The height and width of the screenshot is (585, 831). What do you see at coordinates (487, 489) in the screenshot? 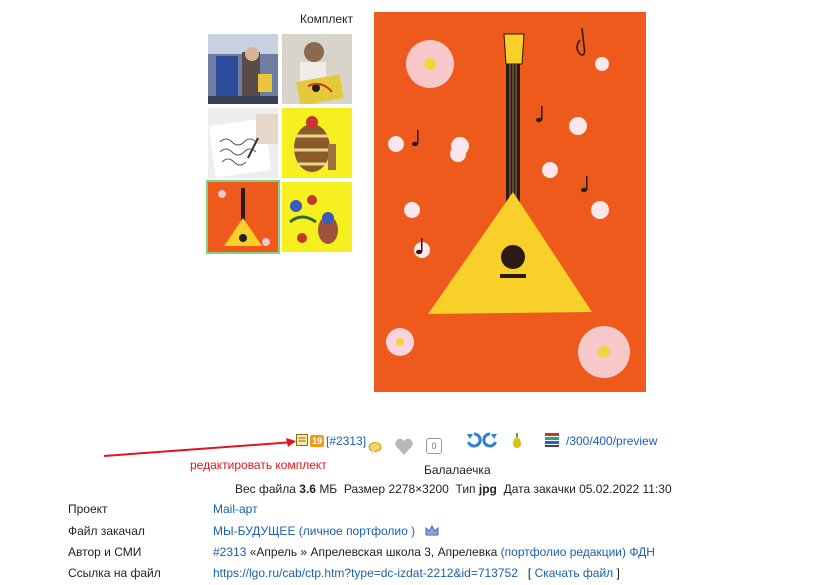
I see `type-value: jpg` at bounding box center [487, 489].